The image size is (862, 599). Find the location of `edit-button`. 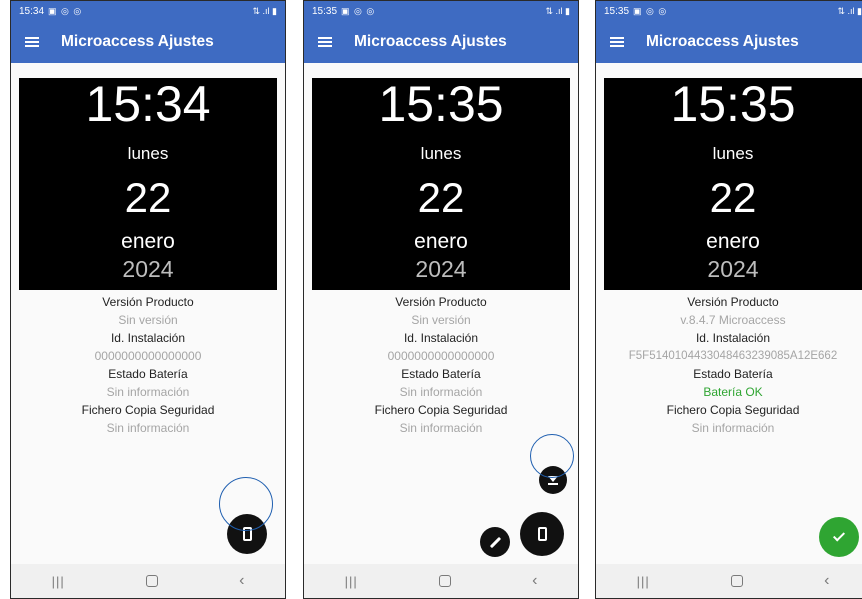

edit-button is located at coordinates (495, 542).